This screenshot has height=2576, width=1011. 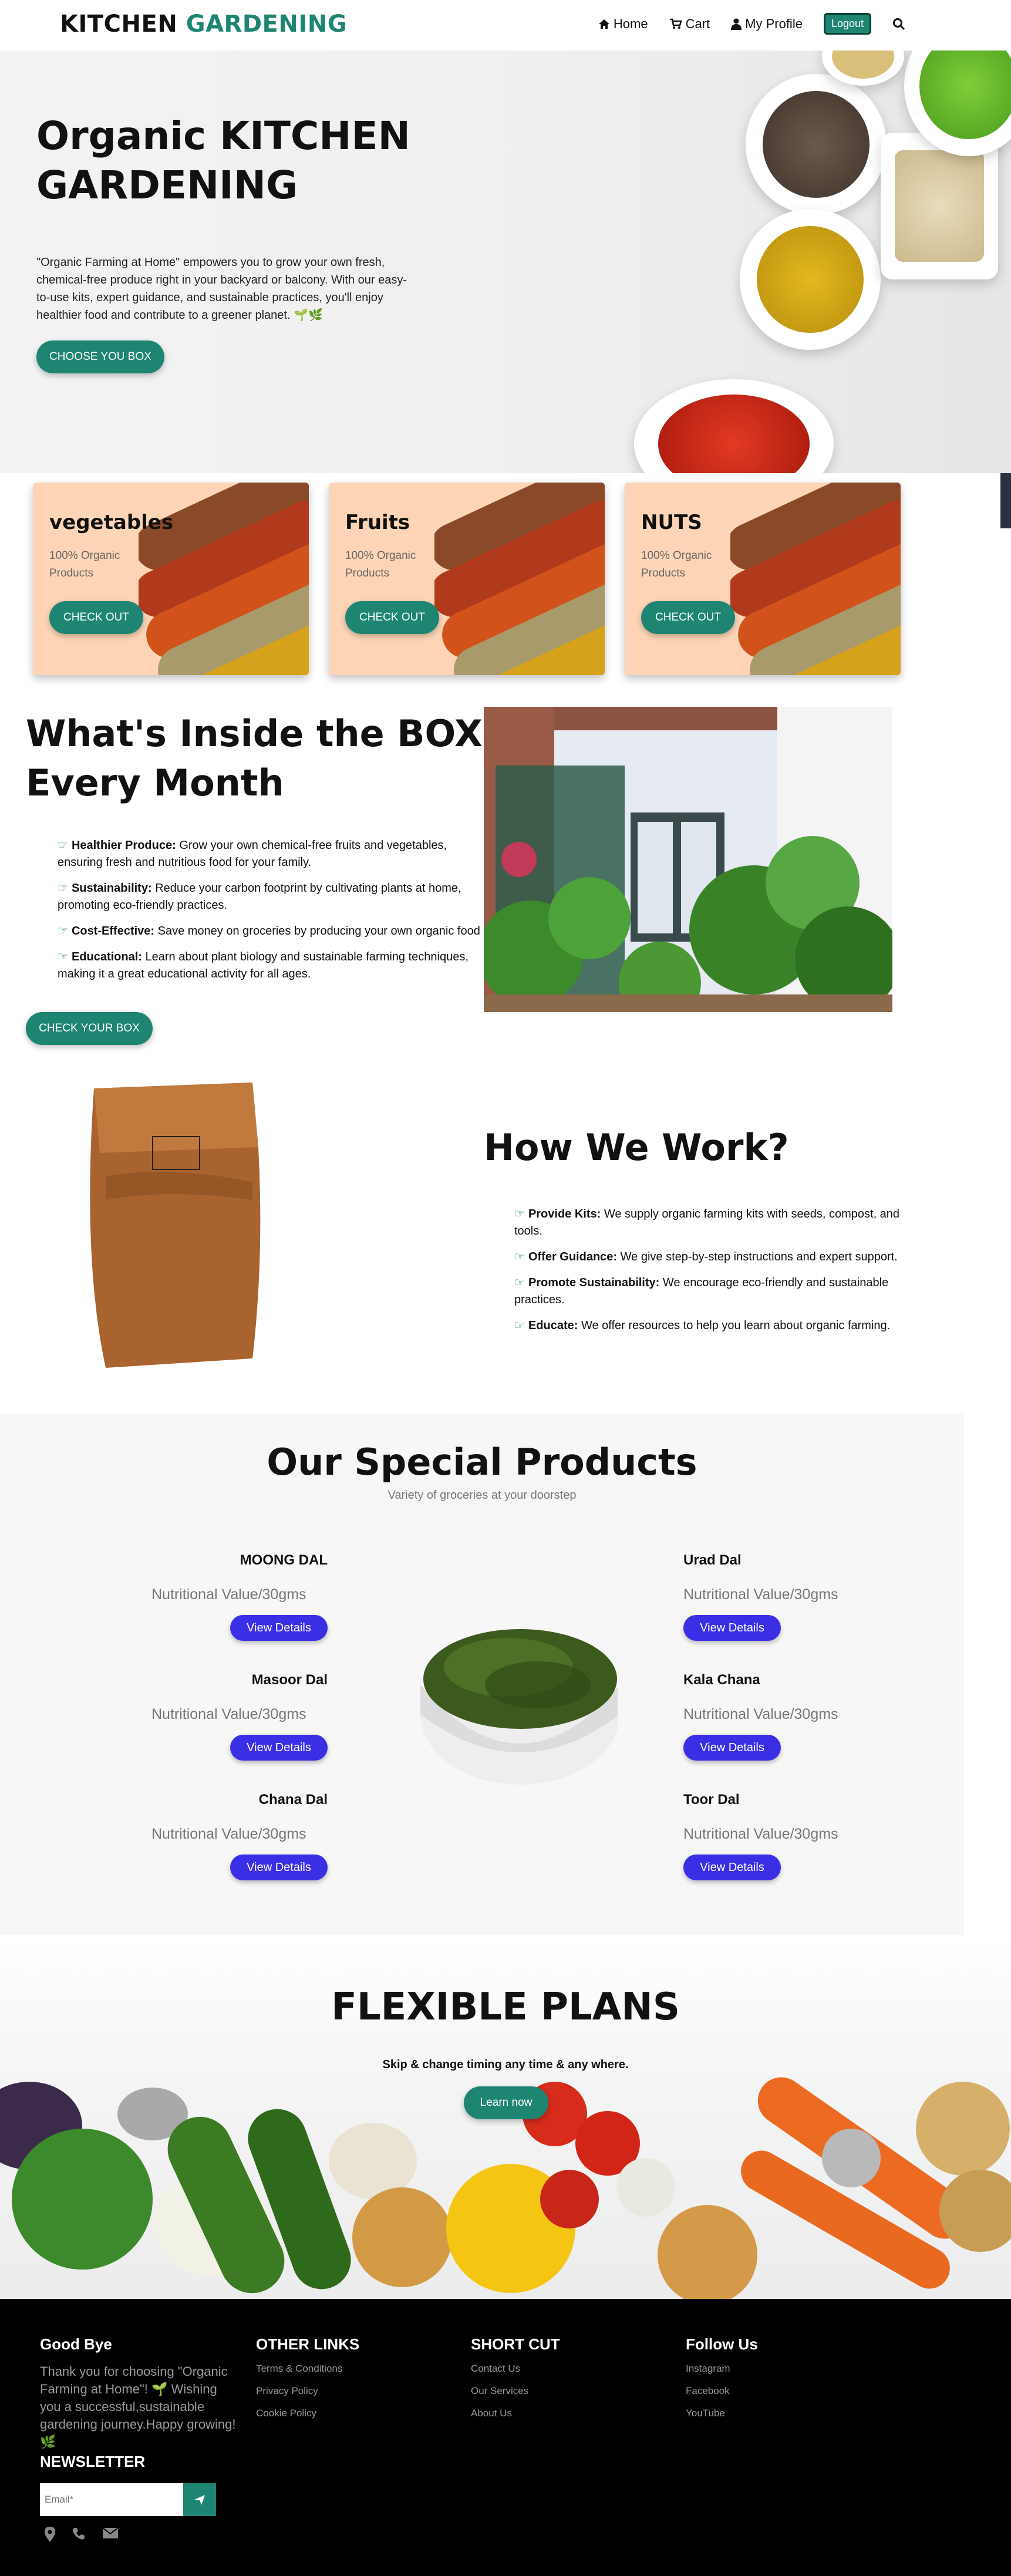 What do you see at coordinates (267, 24) in the screenshot?
I see `logo-gardening: GARDENING` at bounding box center [267, 24].